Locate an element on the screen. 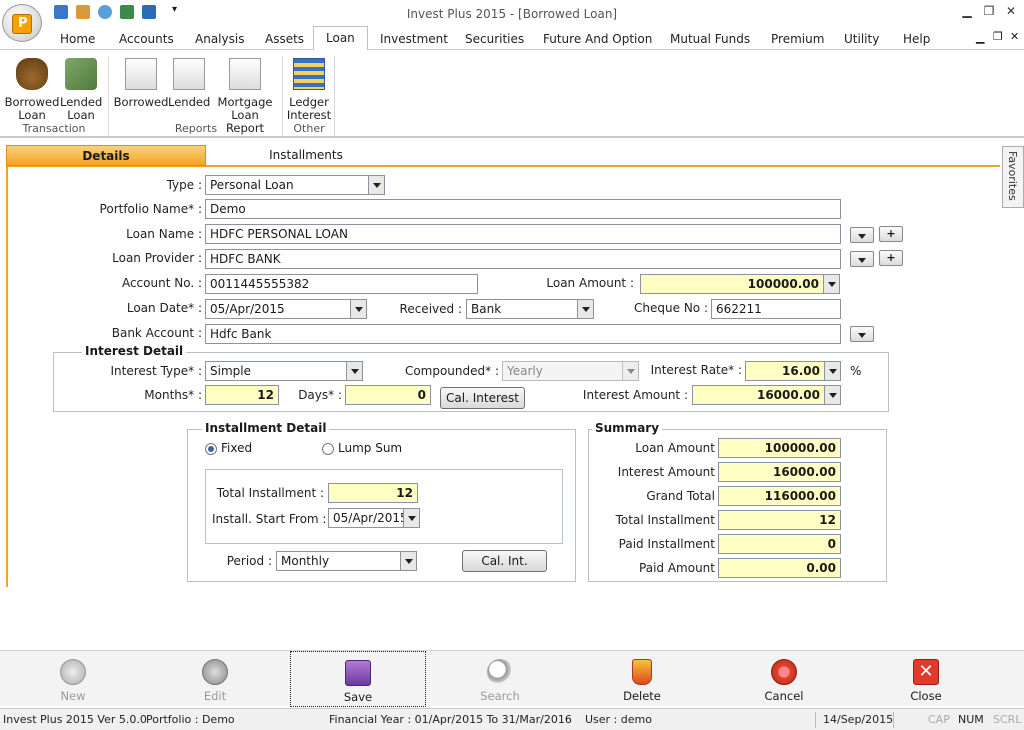 The image size is (1024, 730). tab-installments: Installments is located at coordinates (306, 155).